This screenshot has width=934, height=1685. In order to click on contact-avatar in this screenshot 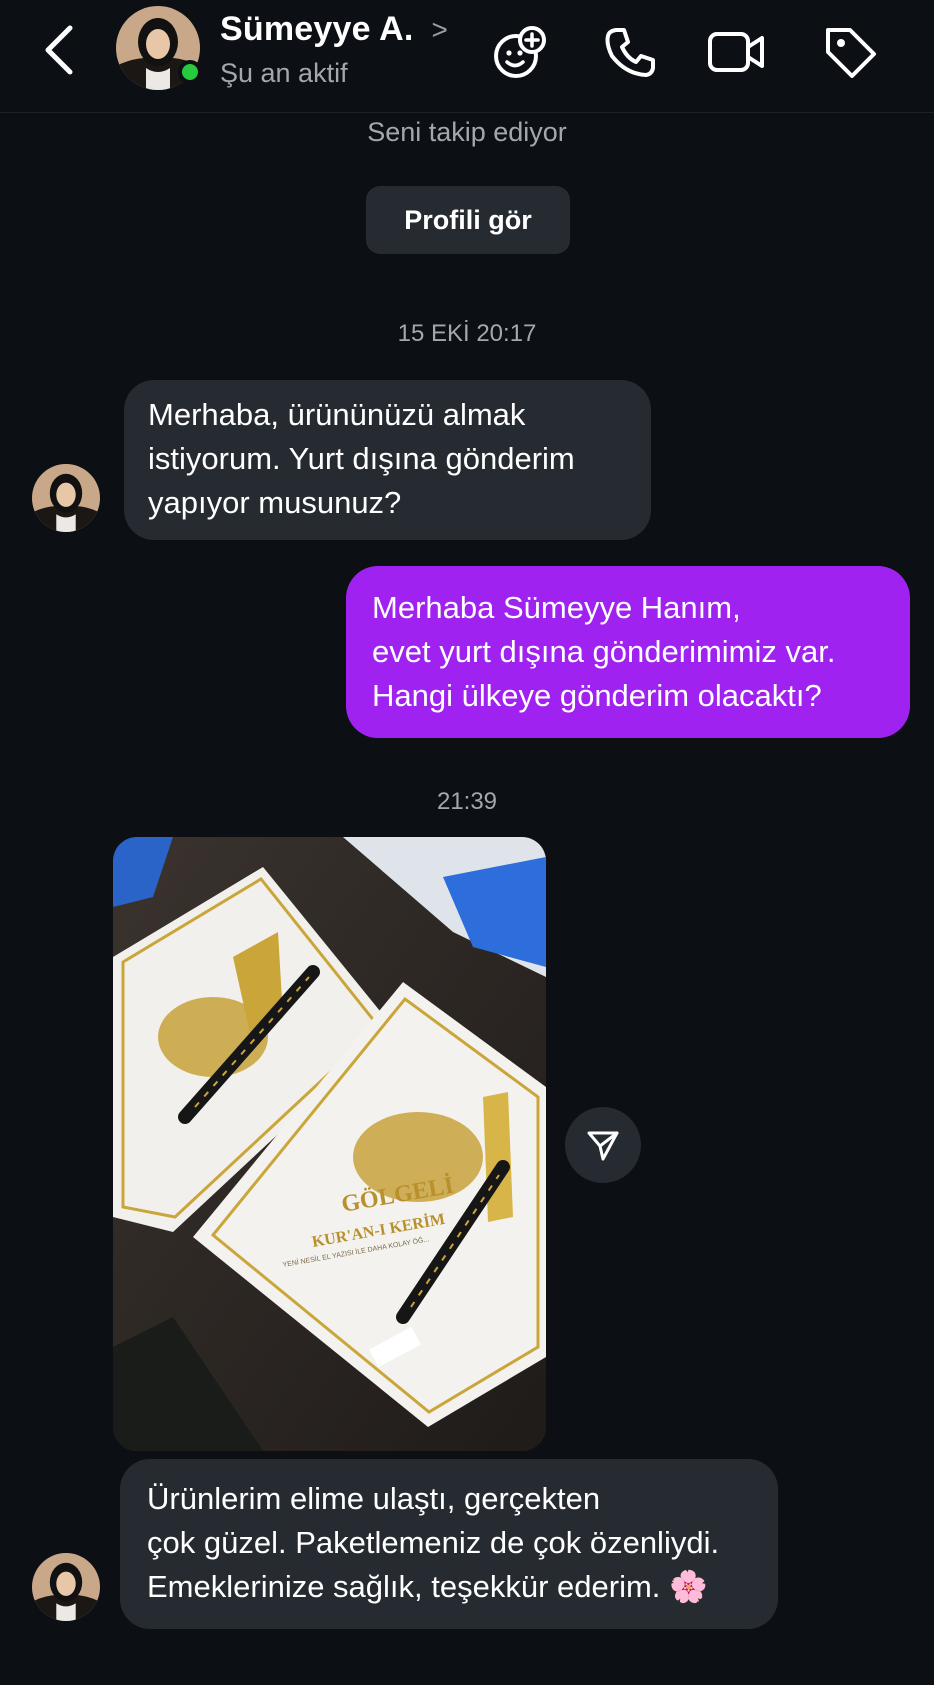, I will do `click(159, 48)`.